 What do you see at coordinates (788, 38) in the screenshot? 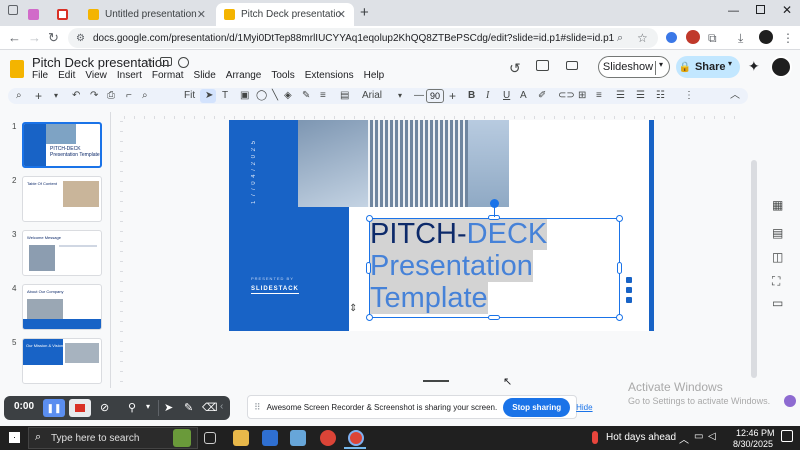
I see `chrome-menu-icon: ⋮` at bounding box center [788, 38].